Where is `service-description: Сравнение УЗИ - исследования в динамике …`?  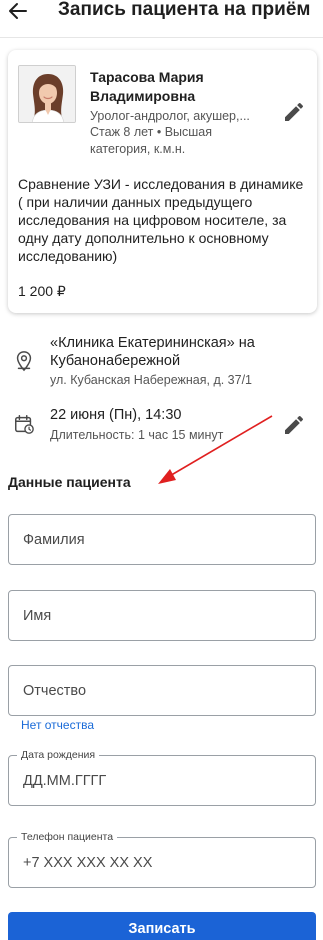 service-description: Сравнение УЗИ - исследования в динамике … is located at coordinates (161, 220).